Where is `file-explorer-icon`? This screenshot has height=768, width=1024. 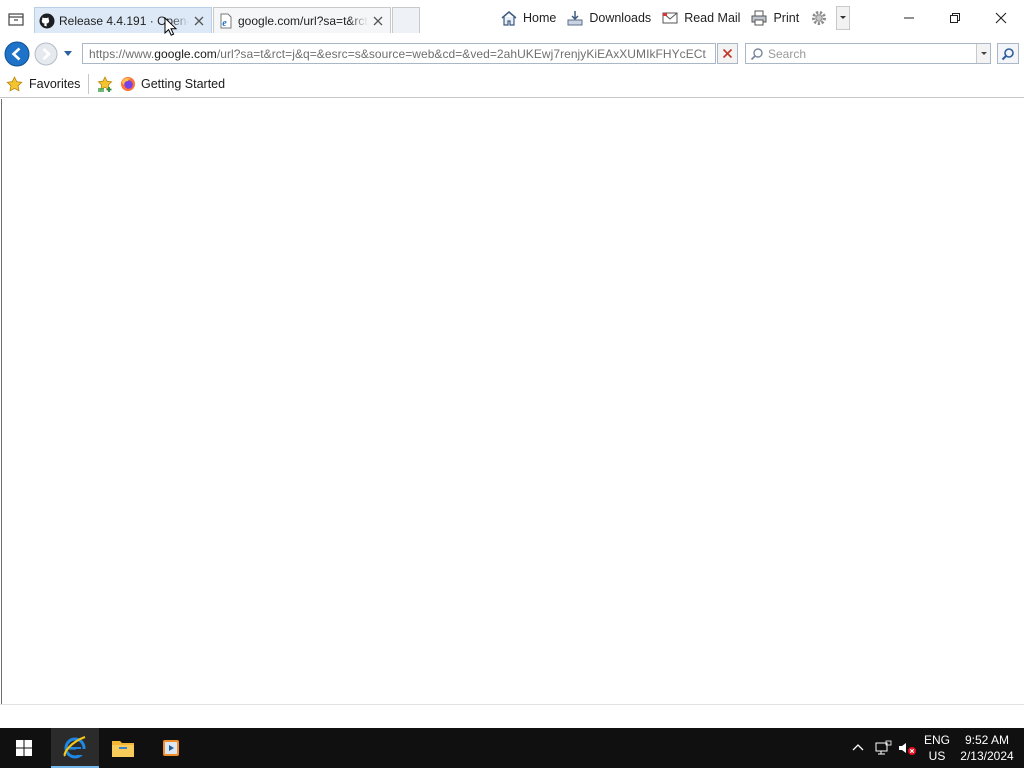
file-explorer-icon is located at coordinates (123, 749).